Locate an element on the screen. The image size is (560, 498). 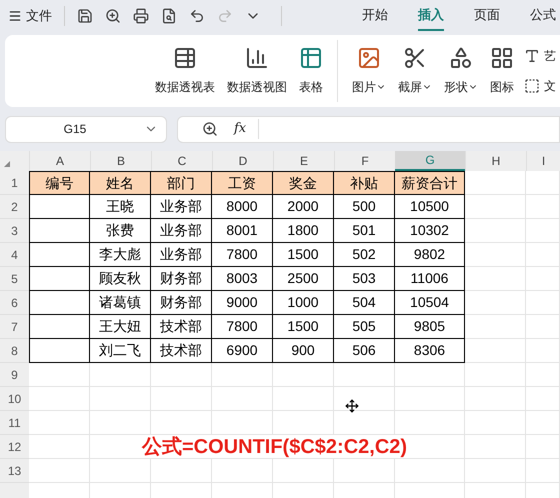
ribbon-tab: 公式 is located at coordinates (543, 18).